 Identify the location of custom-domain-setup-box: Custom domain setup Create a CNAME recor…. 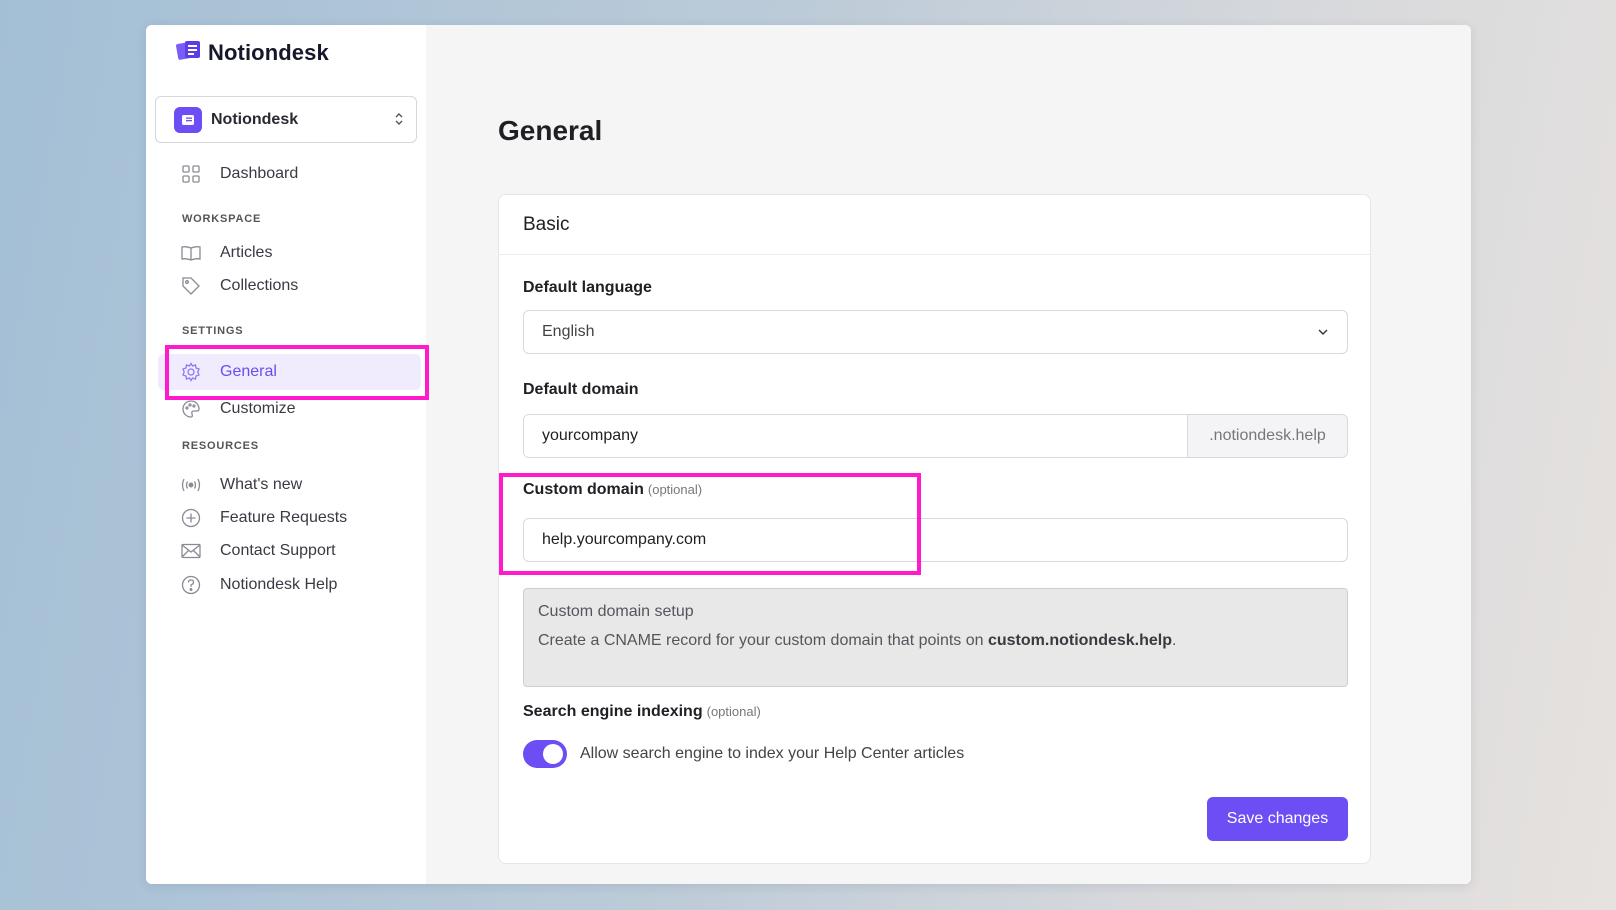
(935, 637).